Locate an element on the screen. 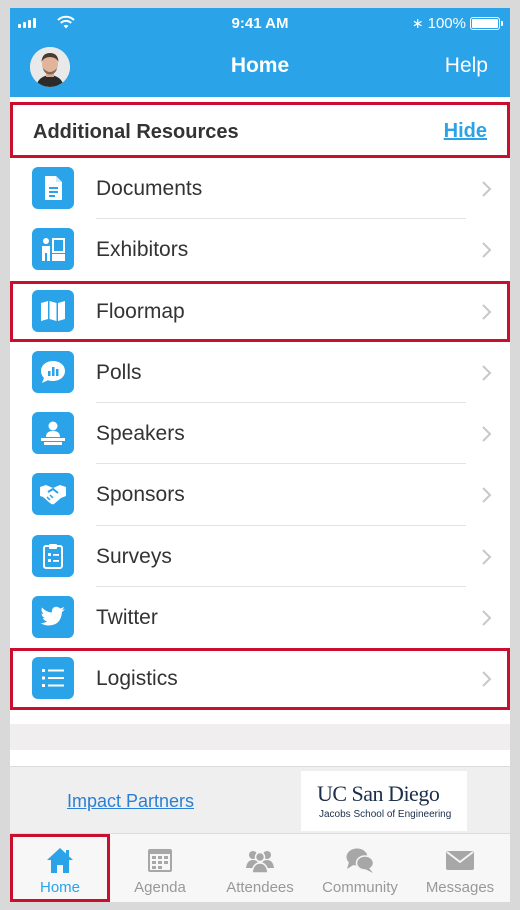 The height and width of the screenshot is (910, 520). list-item-documents: Documents is located at coordinates (260, 189).